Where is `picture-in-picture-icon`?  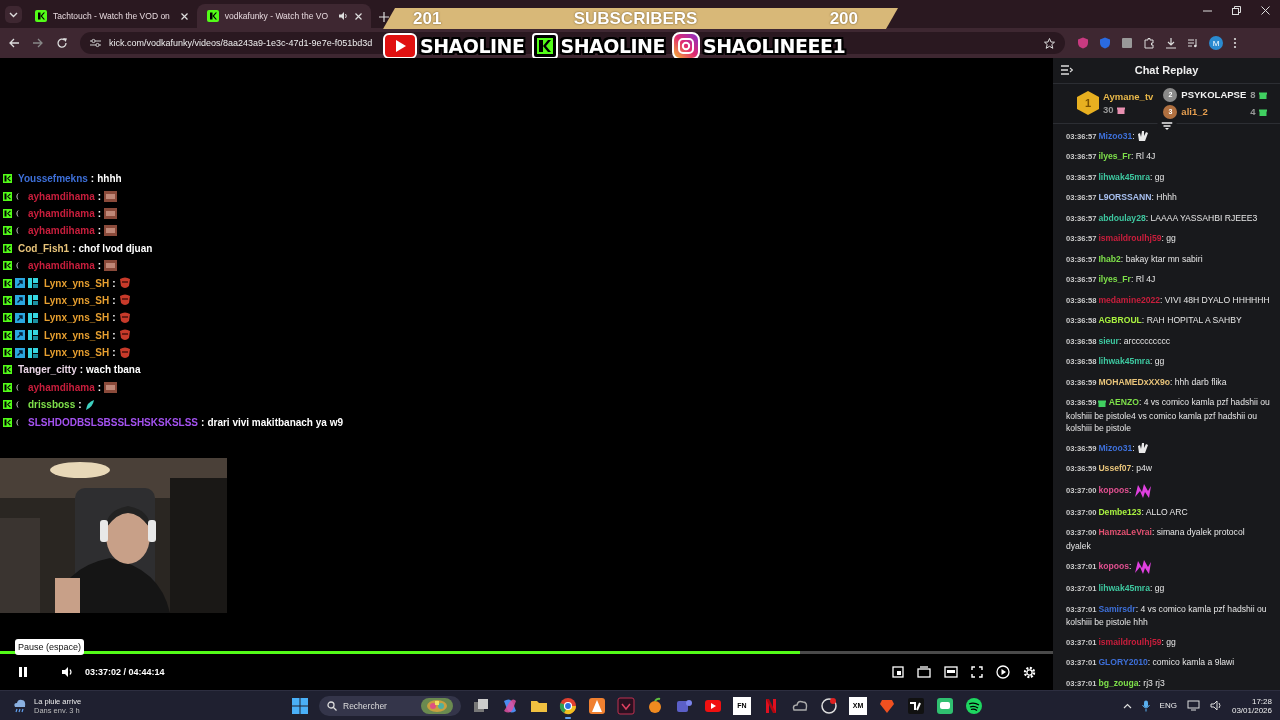
picture-in-picture-icon is located at coordinates (898, 672).